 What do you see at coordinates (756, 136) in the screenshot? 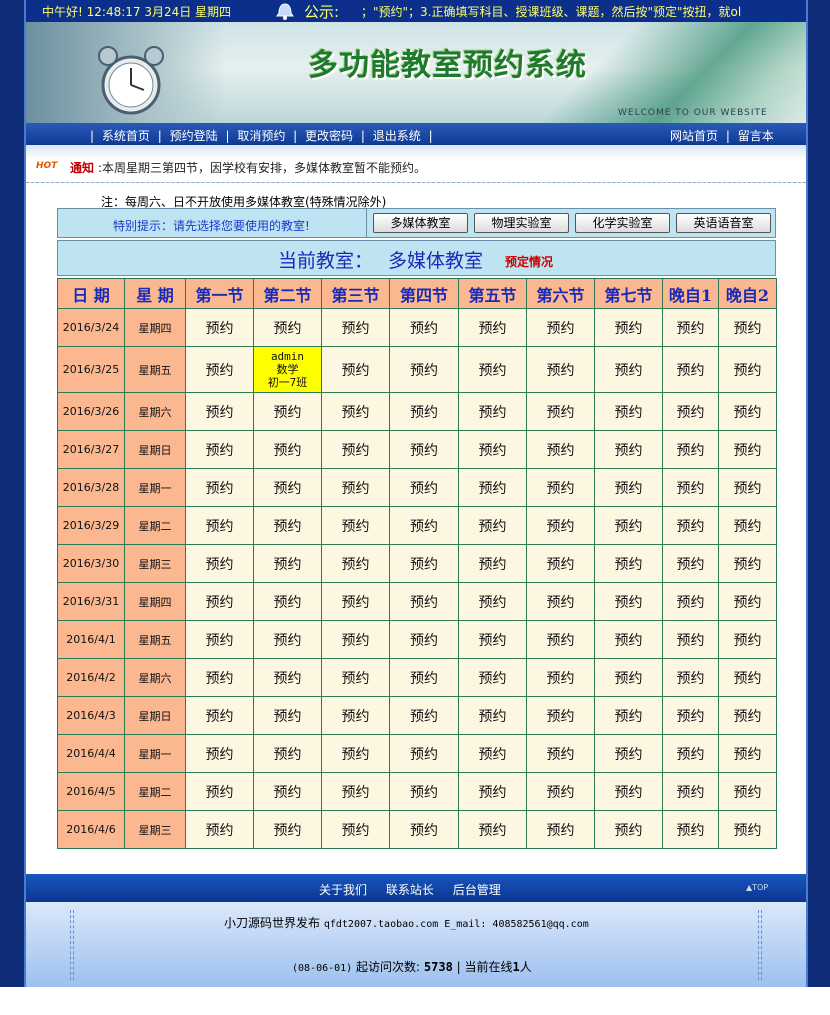
I see `nav-guestbook: 留言本` at bounding box center [756, 136].